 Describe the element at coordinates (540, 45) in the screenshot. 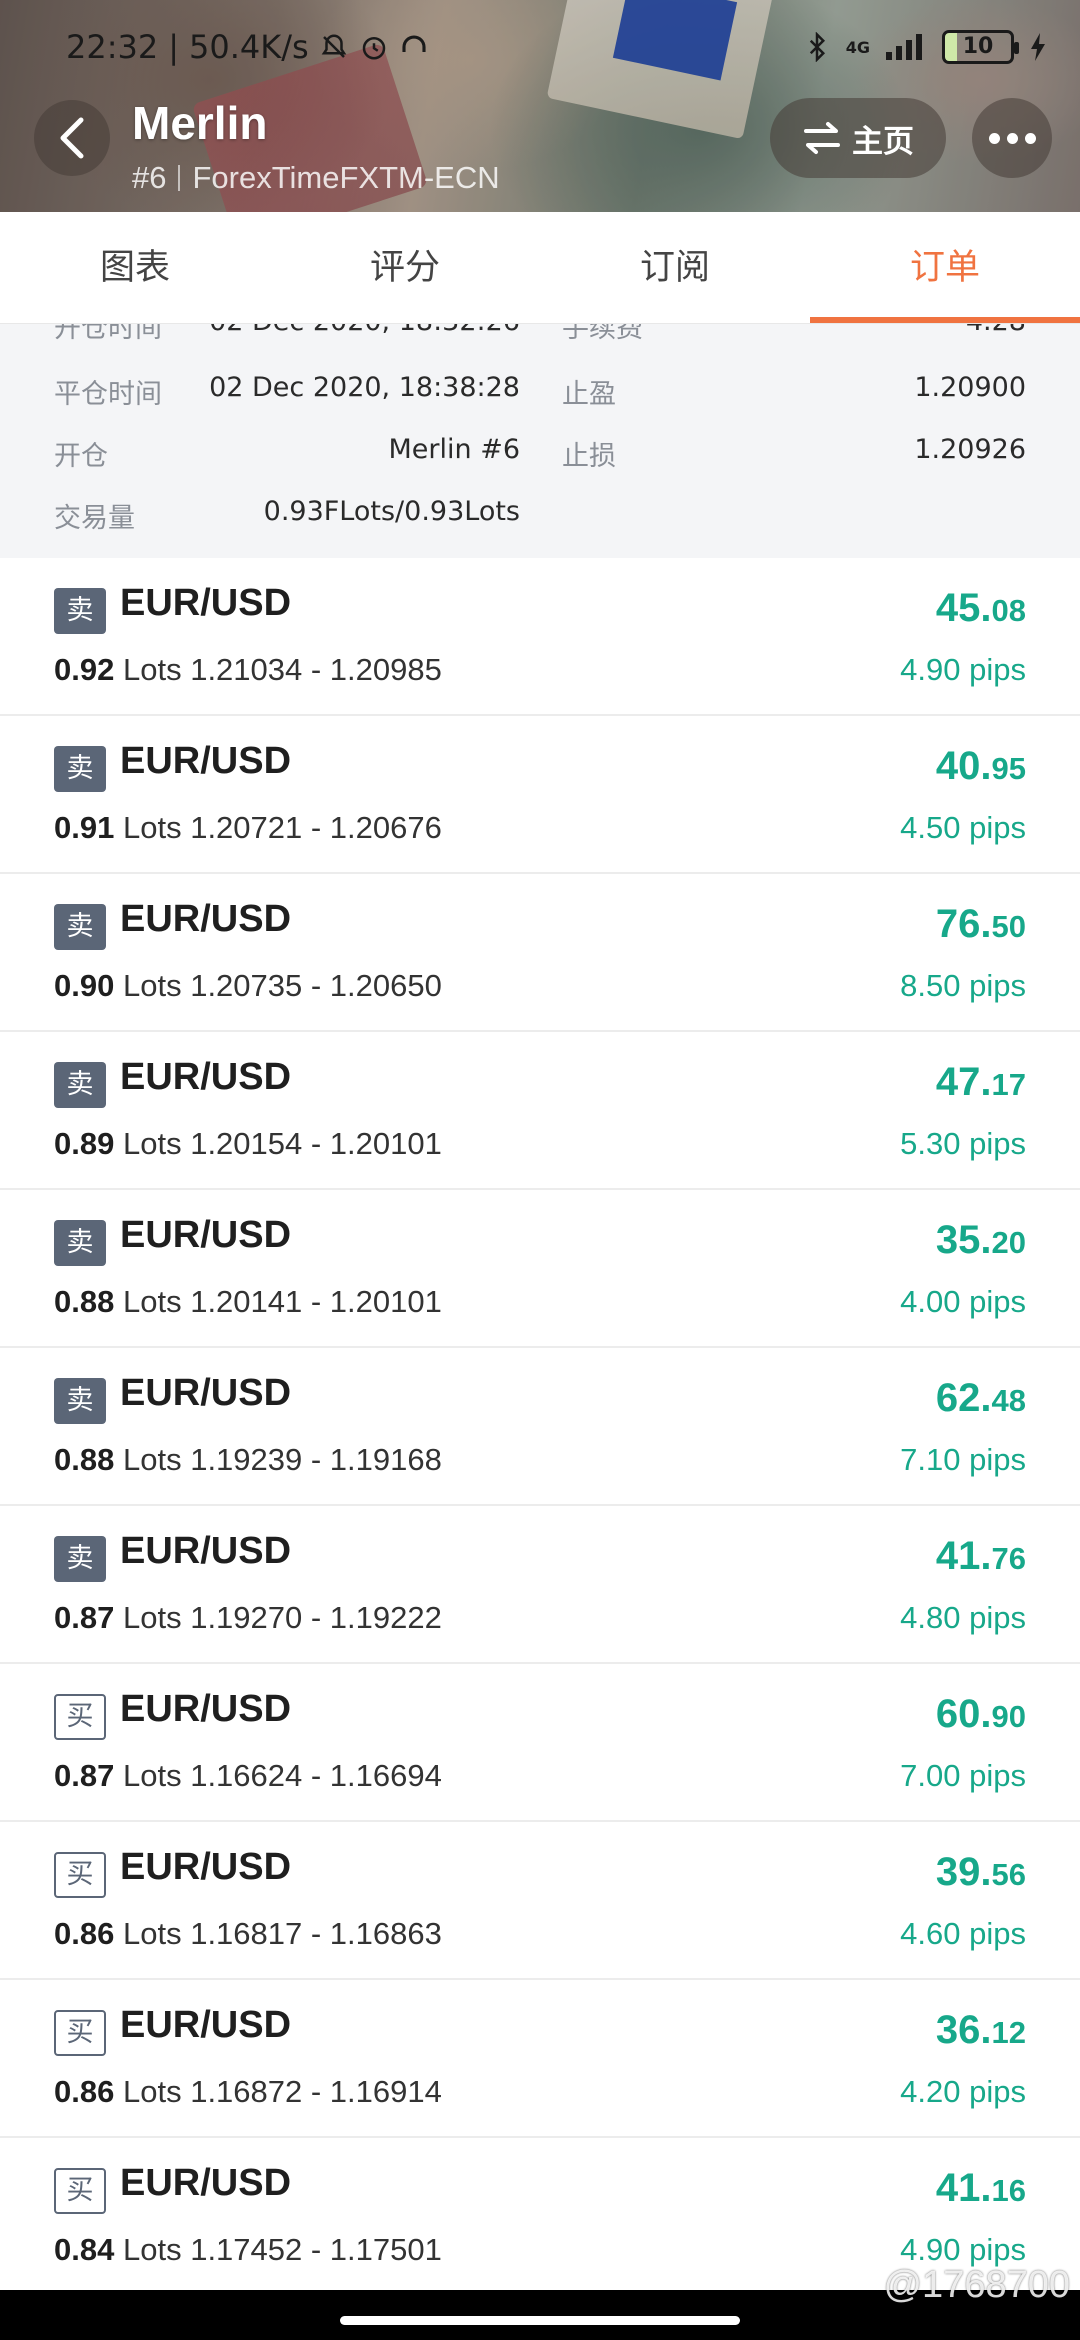

I see `status-bar: 22:32 | 50.4K/s 4G 10` at that location.